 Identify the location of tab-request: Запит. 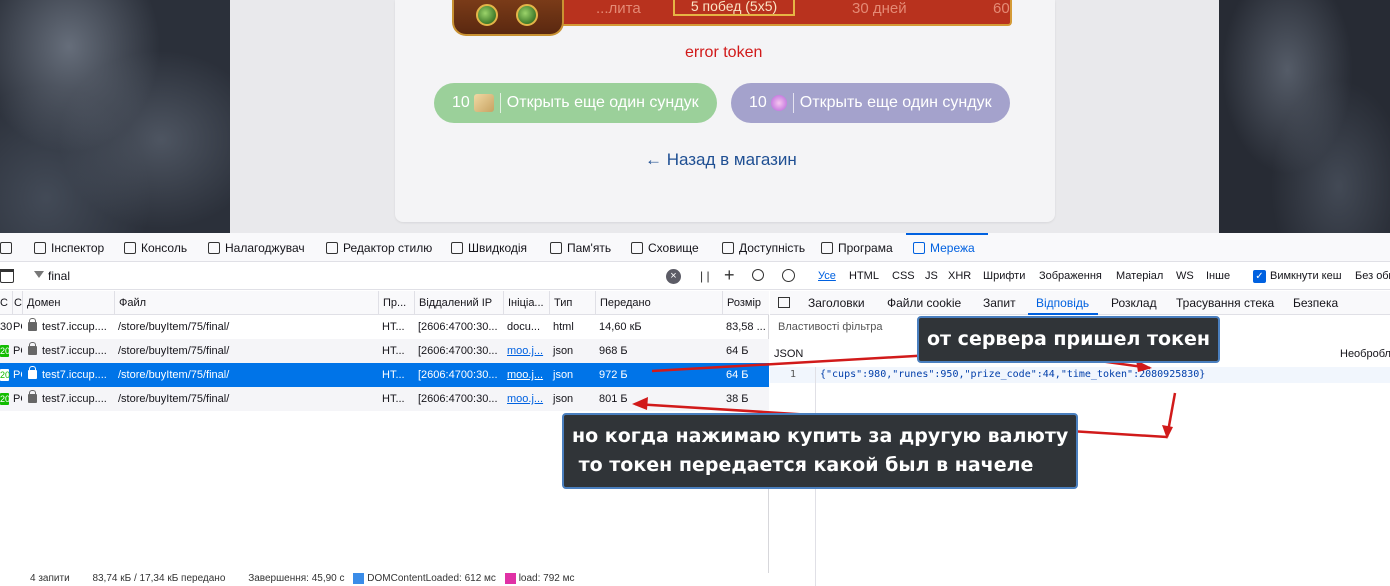
(999, 303).